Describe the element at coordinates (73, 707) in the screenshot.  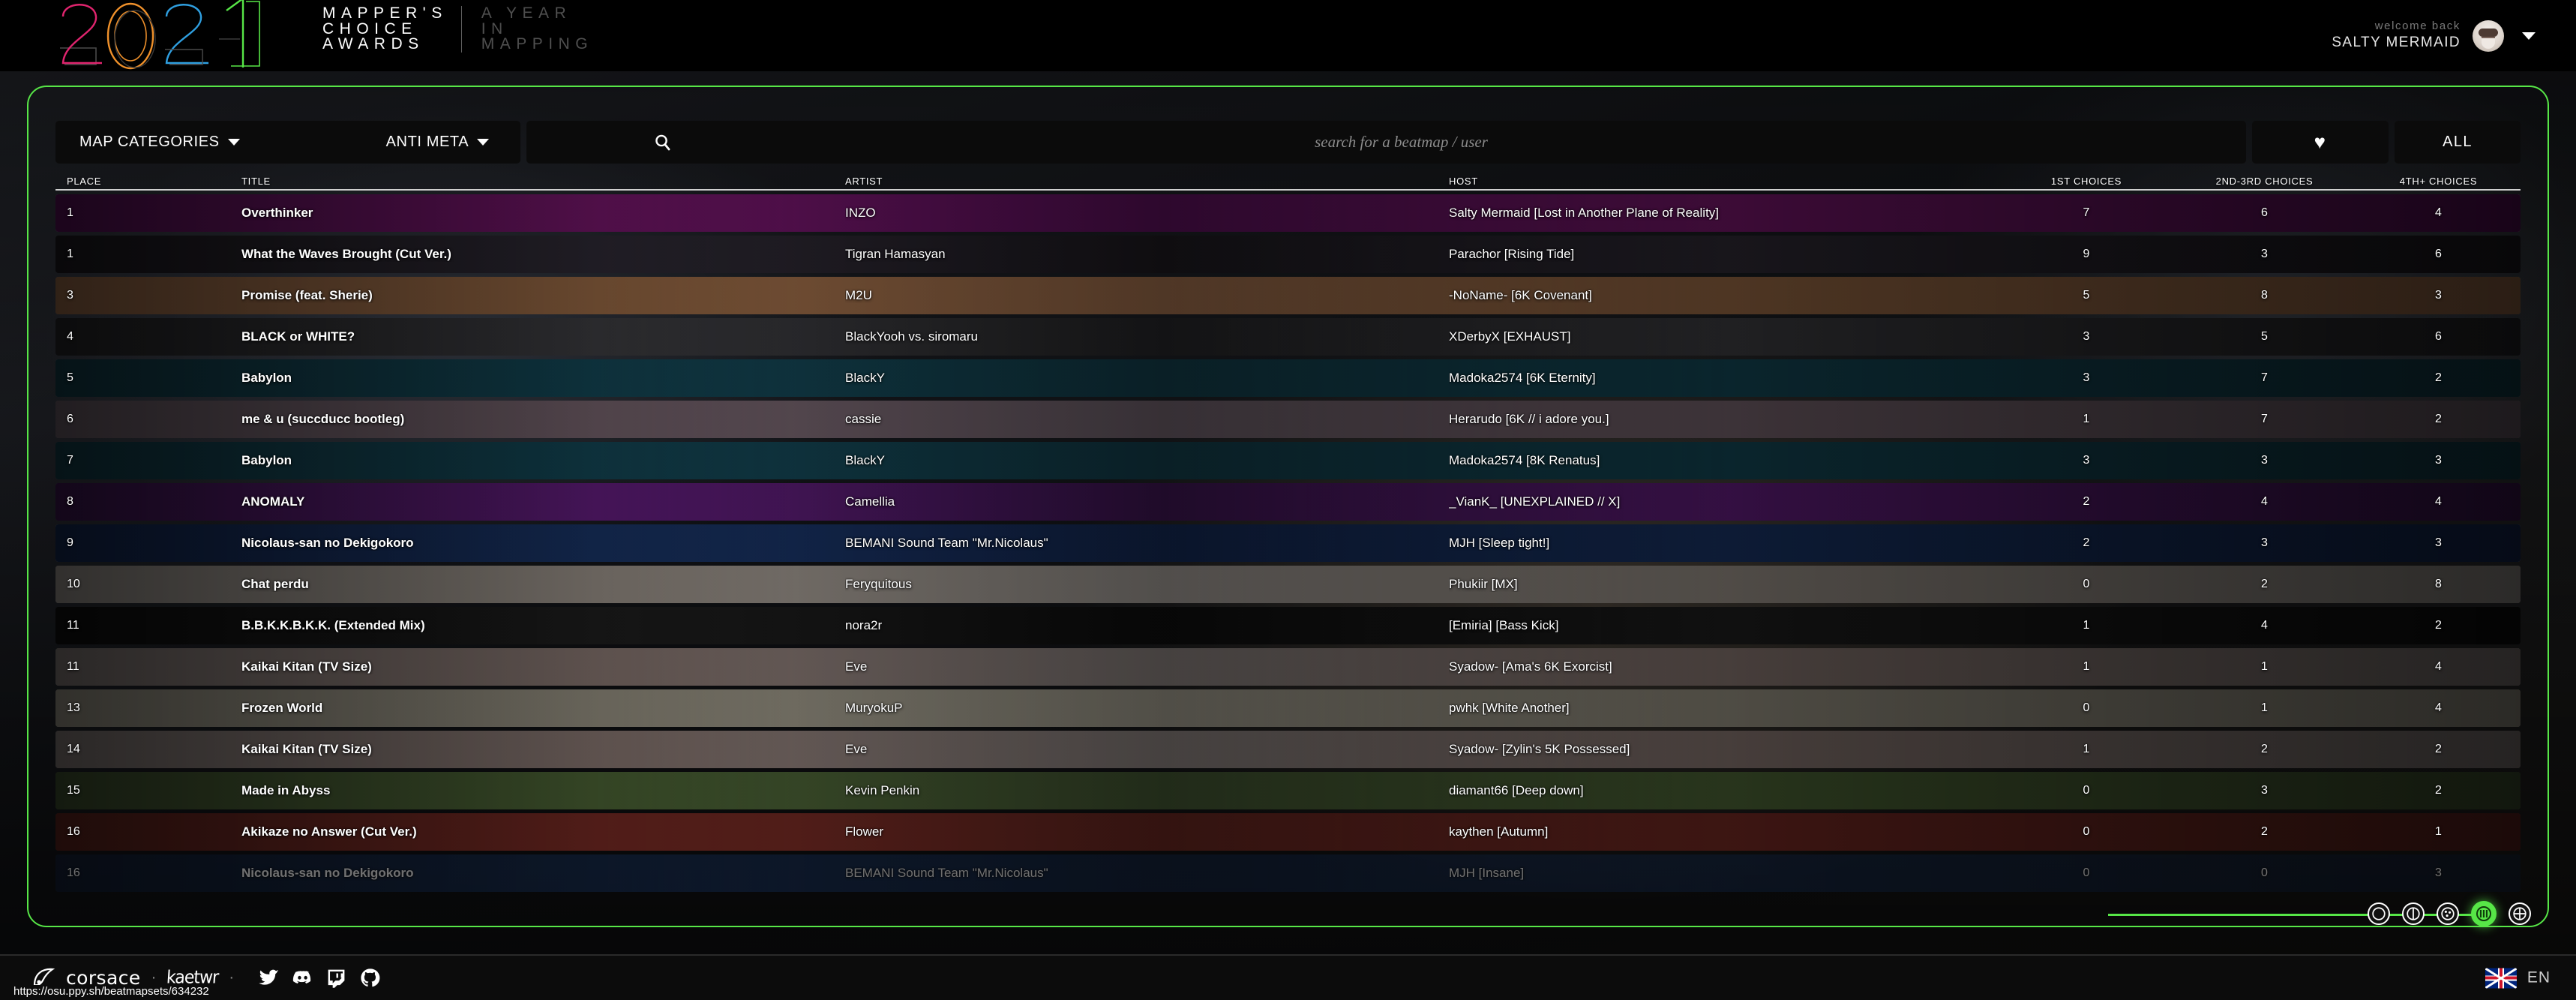
I see `row-place: 13` at that location.